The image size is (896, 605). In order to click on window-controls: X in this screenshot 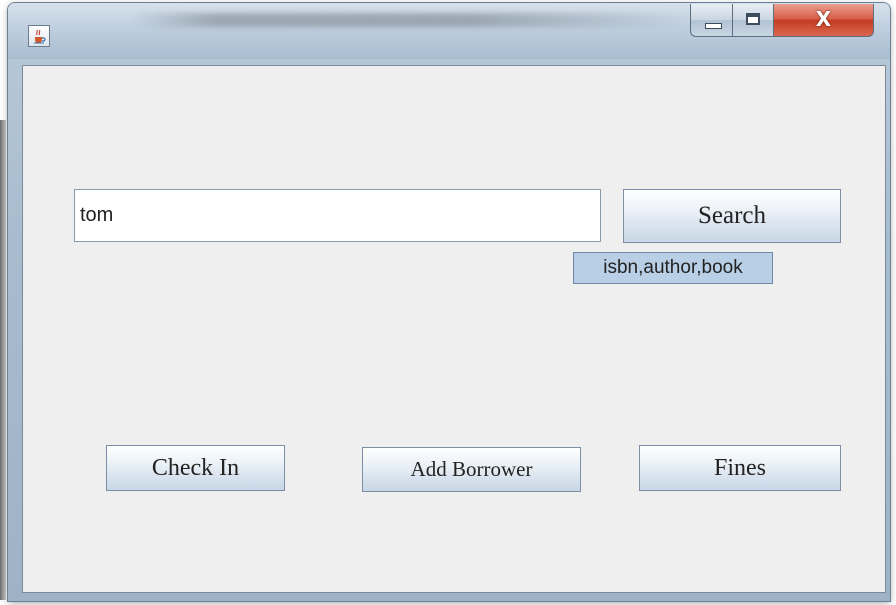, I will do `click(782, 21)`.